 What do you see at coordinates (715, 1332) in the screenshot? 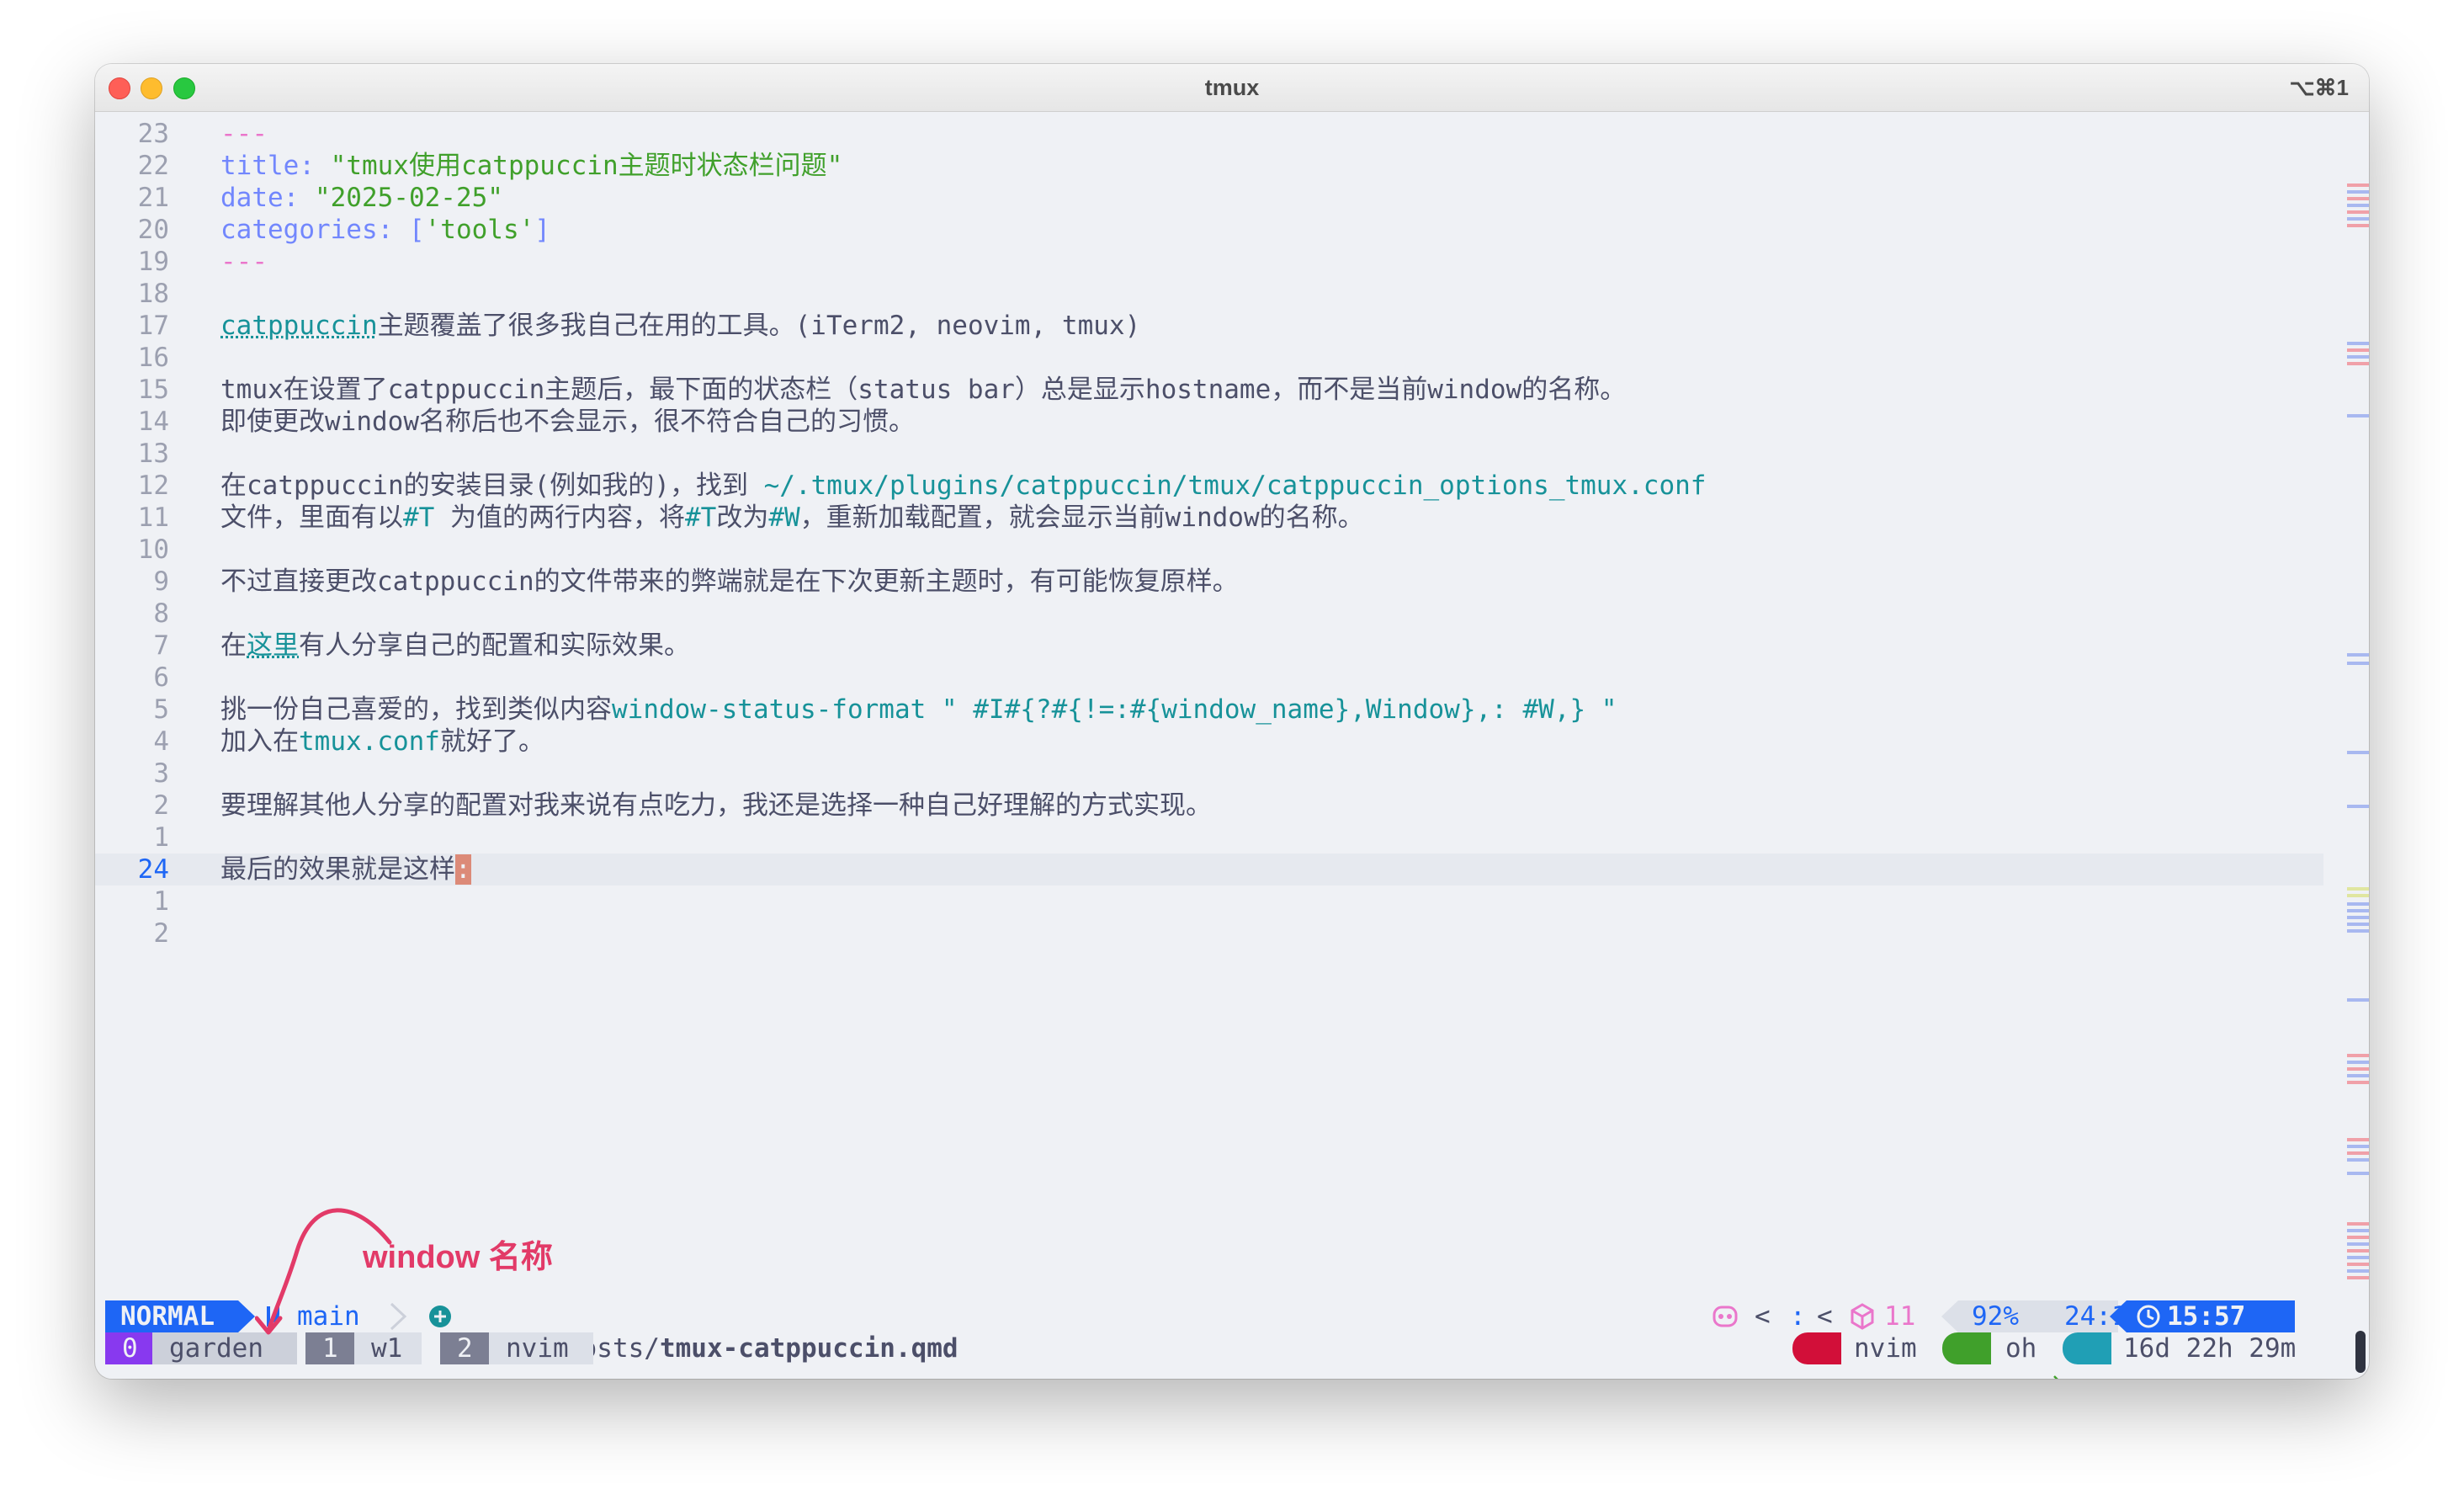
I see `file-path: posts/tmux-catppuccin.qmd` at bounding box center [715, 1332].